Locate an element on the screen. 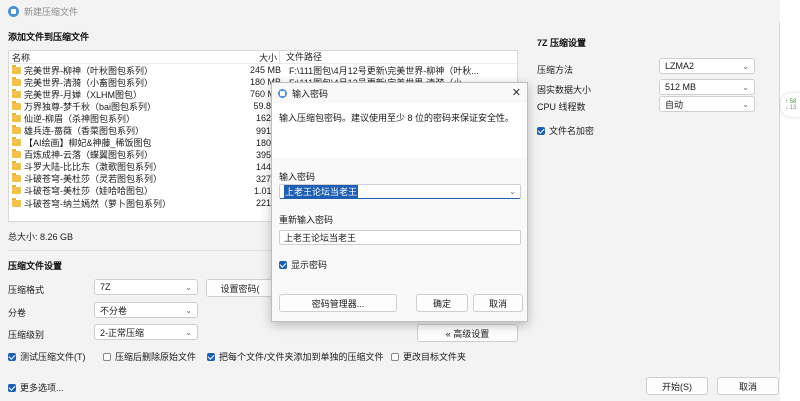 This screenshot has width=800, height=401. threads-value: 自动 is located at coordinates (674, 104).